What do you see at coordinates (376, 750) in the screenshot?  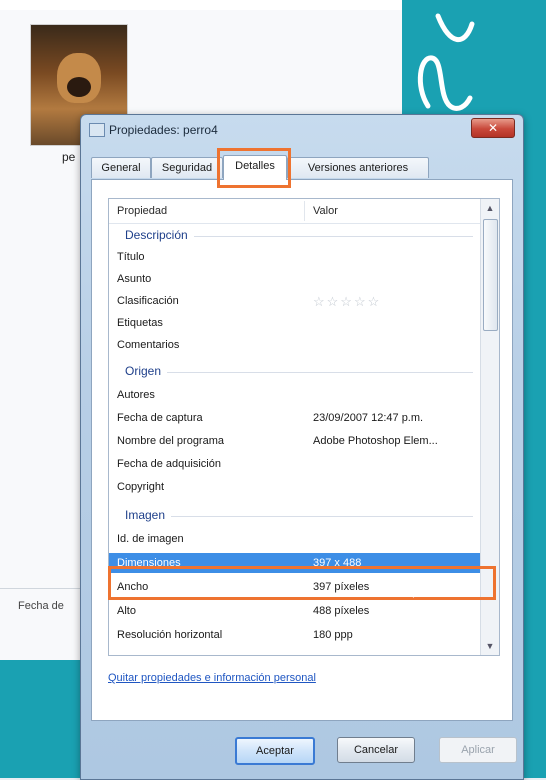 I see `cancel-button: Cancelar` at bounding box center [376, 750].